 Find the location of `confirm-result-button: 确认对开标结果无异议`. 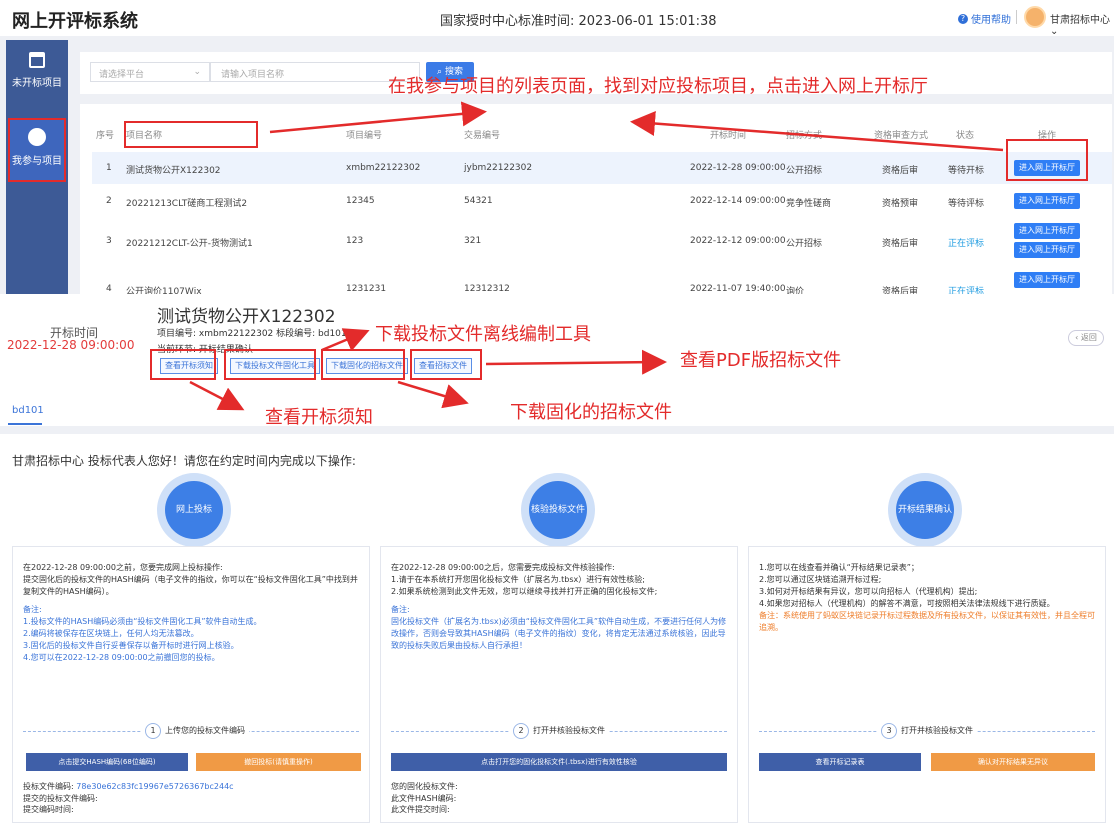

confirm-result-button: 确认对开标结果无异议 is located at coordinates (1013, 762).